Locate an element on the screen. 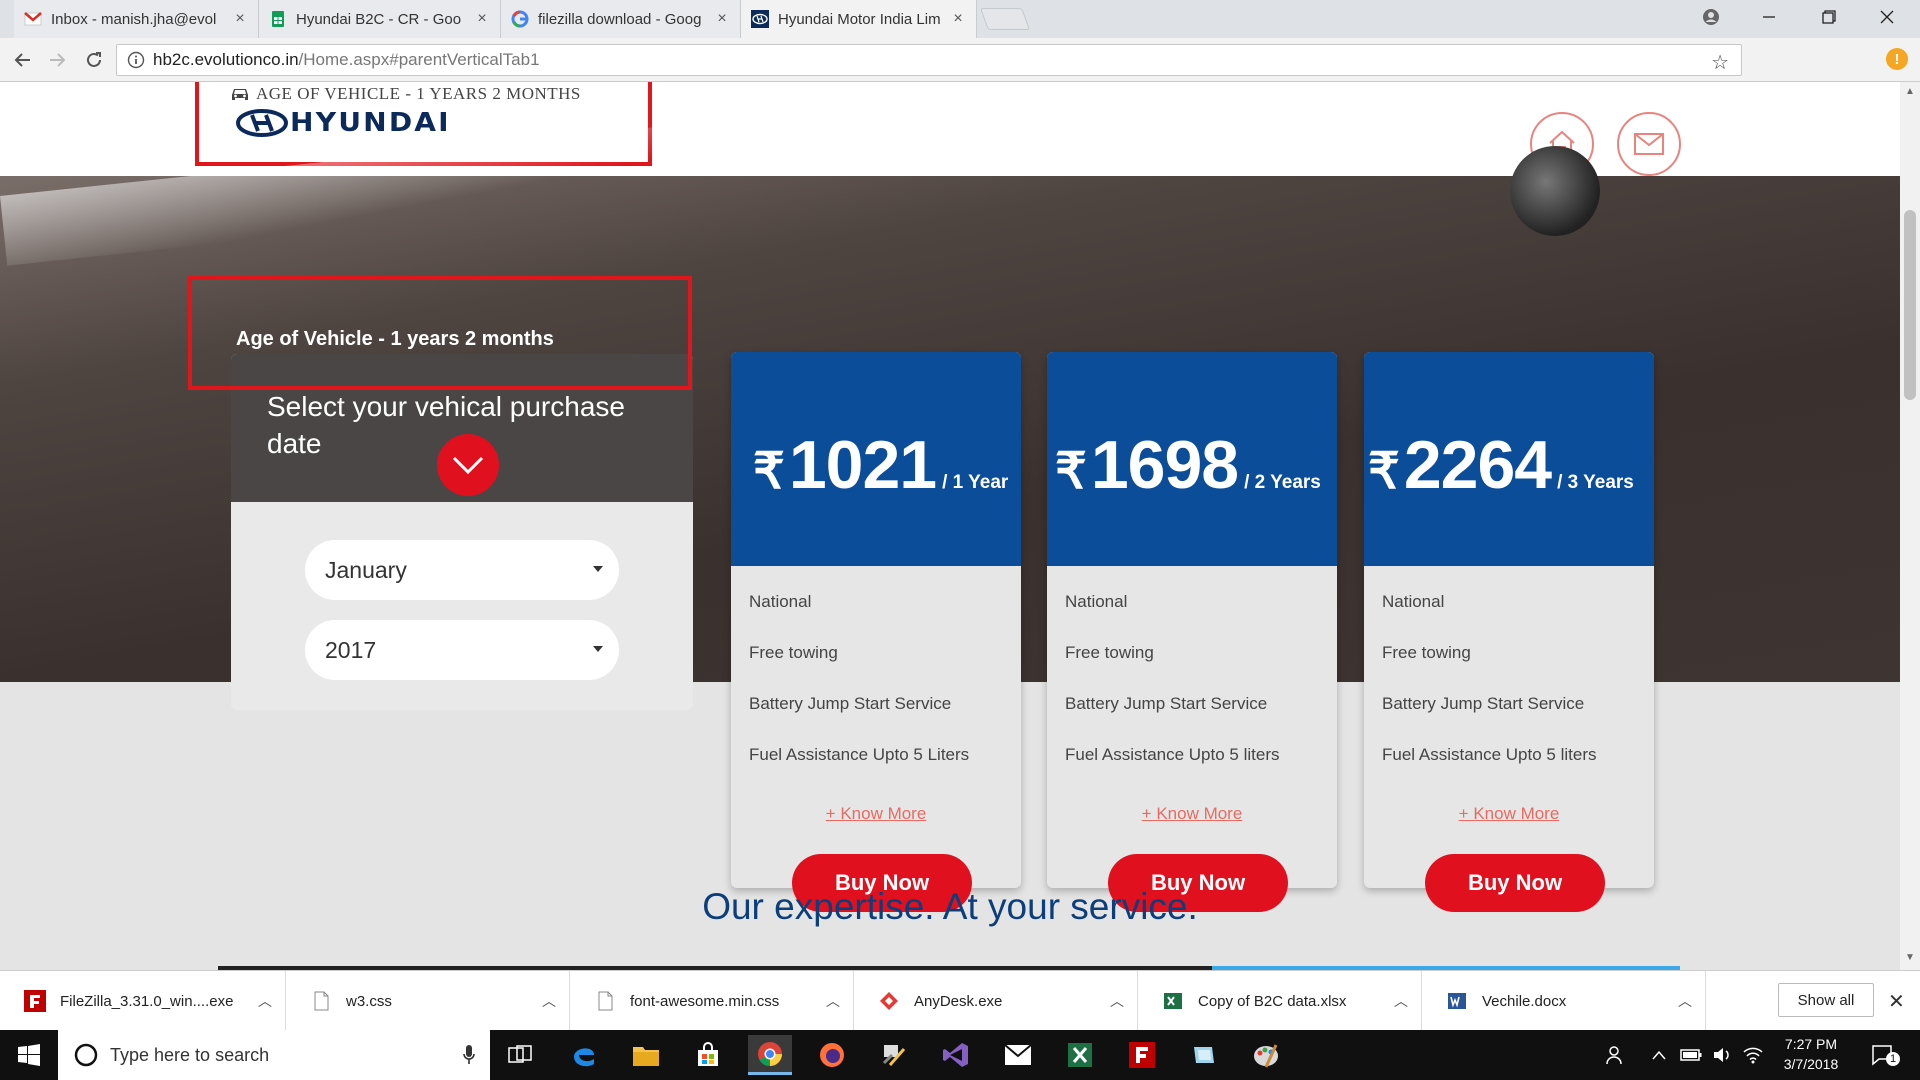 This screenshot has width=1920, height=1080. visual-studio-icon is located at coordinates (956, 1055).